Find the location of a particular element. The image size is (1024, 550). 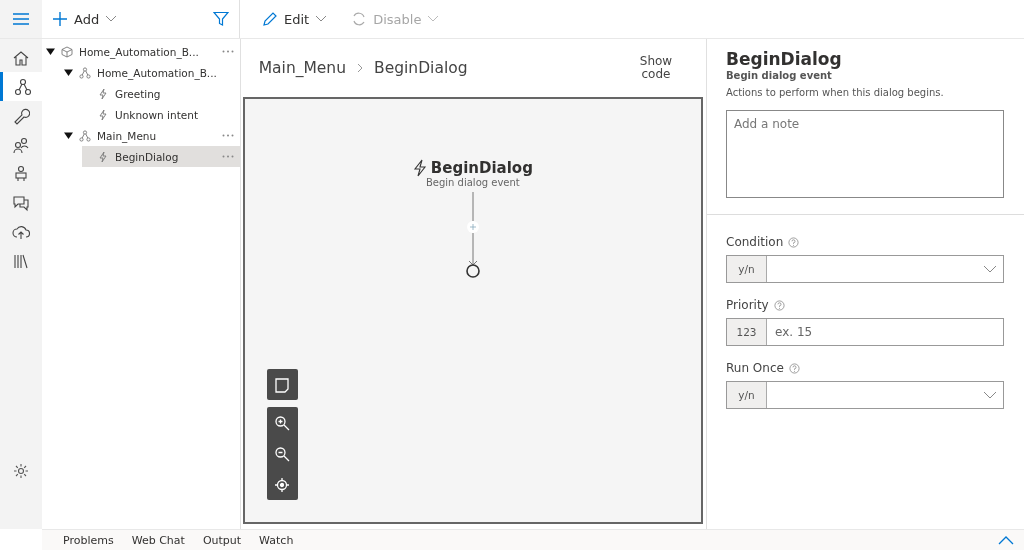

panel-tab: Problems is located at coordinates (88, 540).